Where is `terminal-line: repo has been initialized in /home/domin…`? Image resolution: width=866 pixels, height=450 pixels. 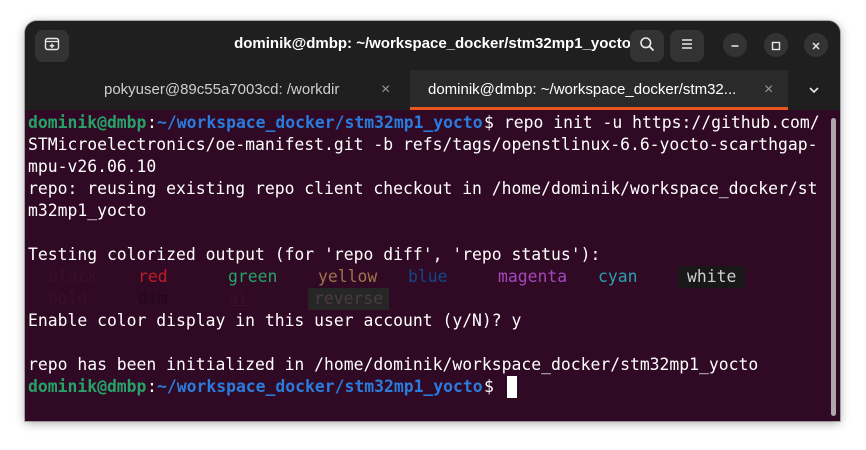 terminal-line: repo has been initialized in /home/domin… is located at coordinates (393, 364).